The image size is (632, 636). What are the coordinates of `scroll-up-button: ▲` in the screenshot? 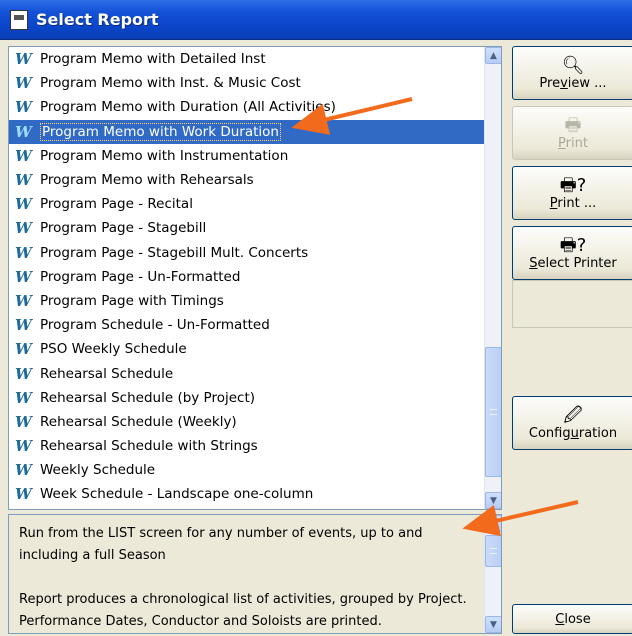 It's located at (493, 55).